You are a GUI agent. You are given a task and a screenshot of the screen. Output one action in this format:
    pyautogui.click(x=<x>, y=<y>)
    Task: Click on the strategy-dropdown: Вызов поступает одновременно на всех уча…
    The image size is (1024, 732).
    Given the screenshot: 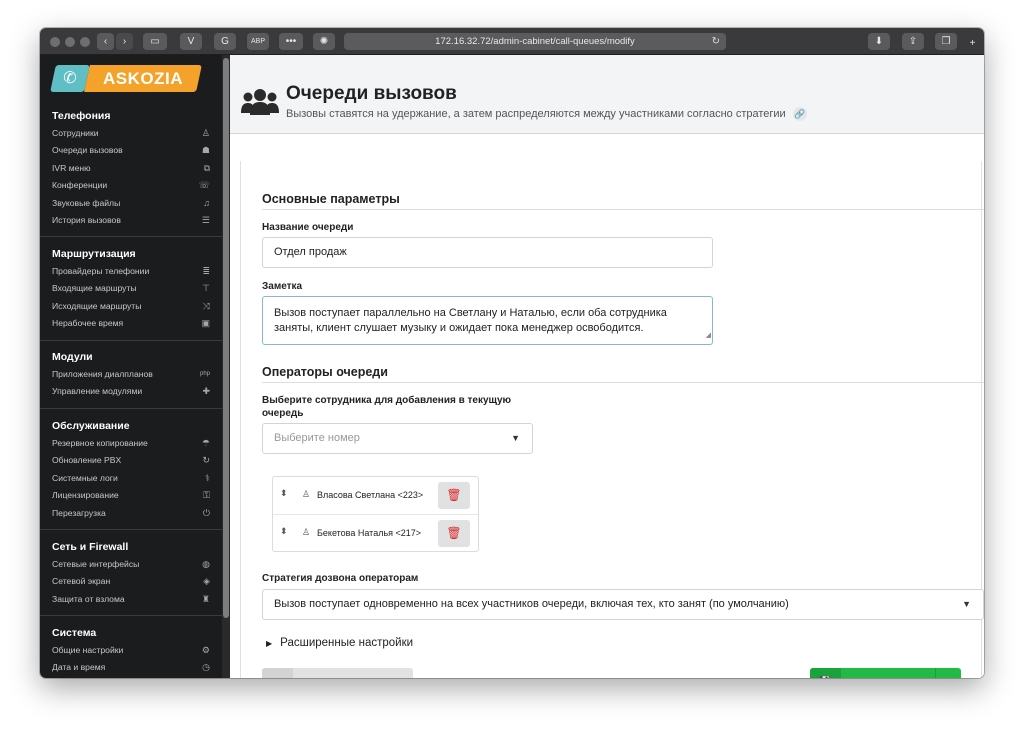 What is the action you would take?
    pyautogui.click(x=623, y=604)
    